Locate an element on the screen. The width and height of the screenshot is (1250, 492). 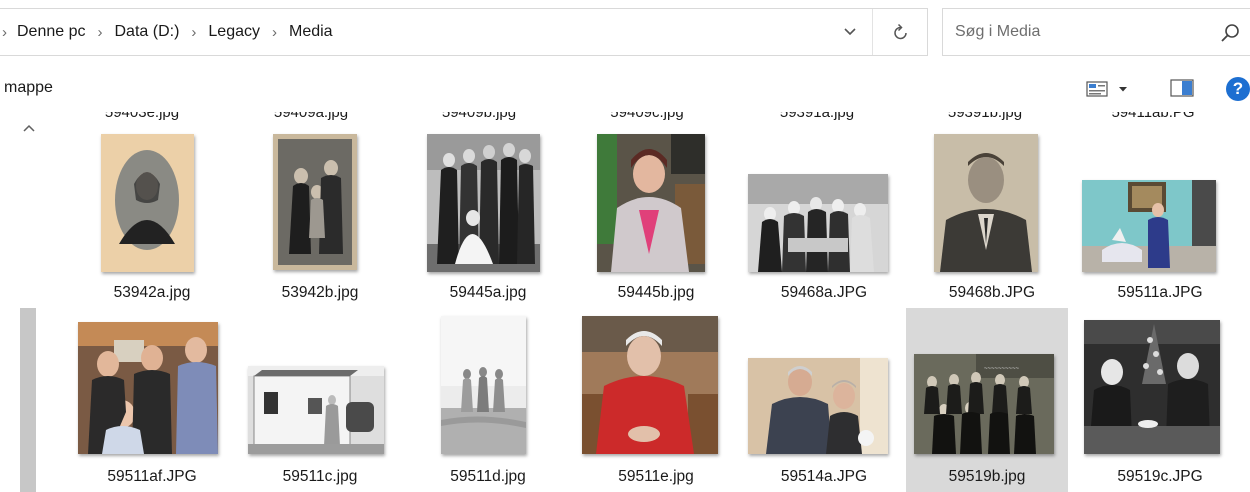
change-view-button is located at coordinates (1113, 89).